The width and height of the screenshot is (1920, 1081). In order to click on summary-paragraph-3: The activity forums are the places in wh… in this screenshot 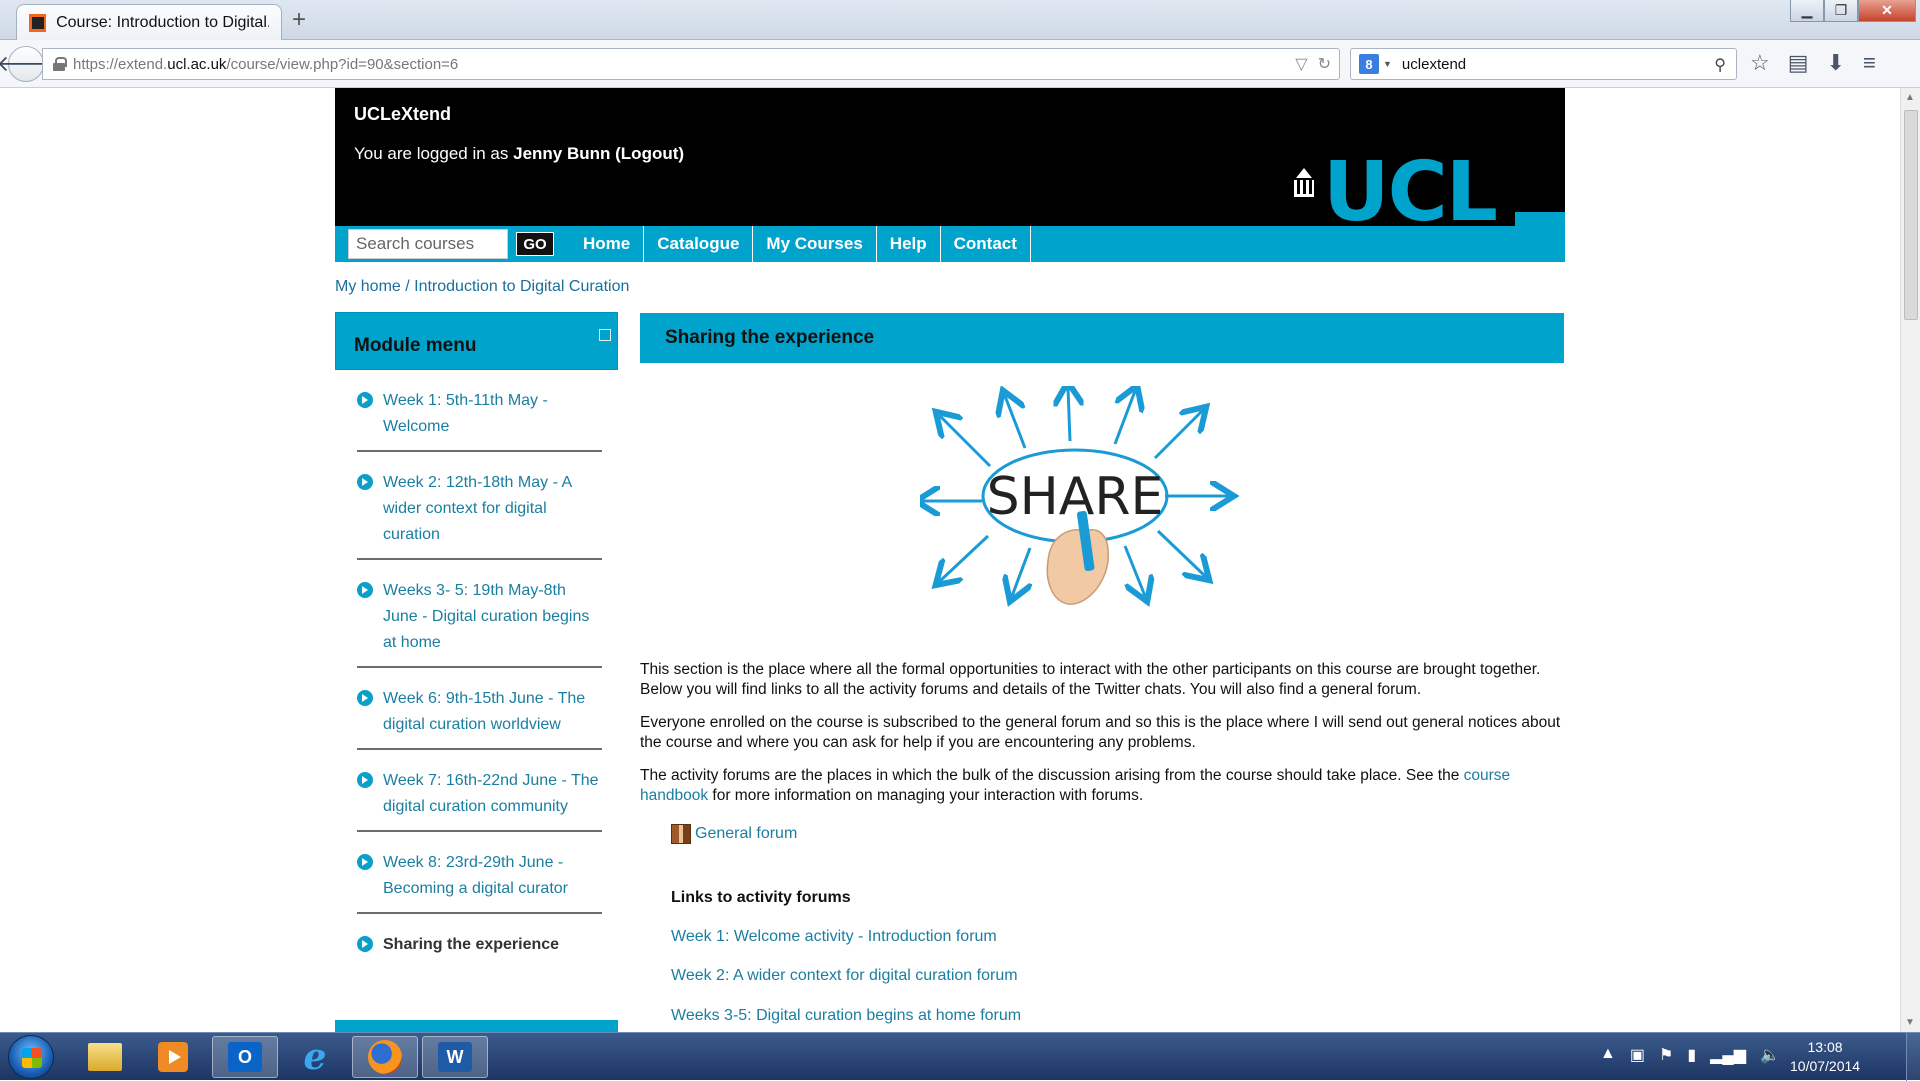, I will do `click(1102, 786)`.